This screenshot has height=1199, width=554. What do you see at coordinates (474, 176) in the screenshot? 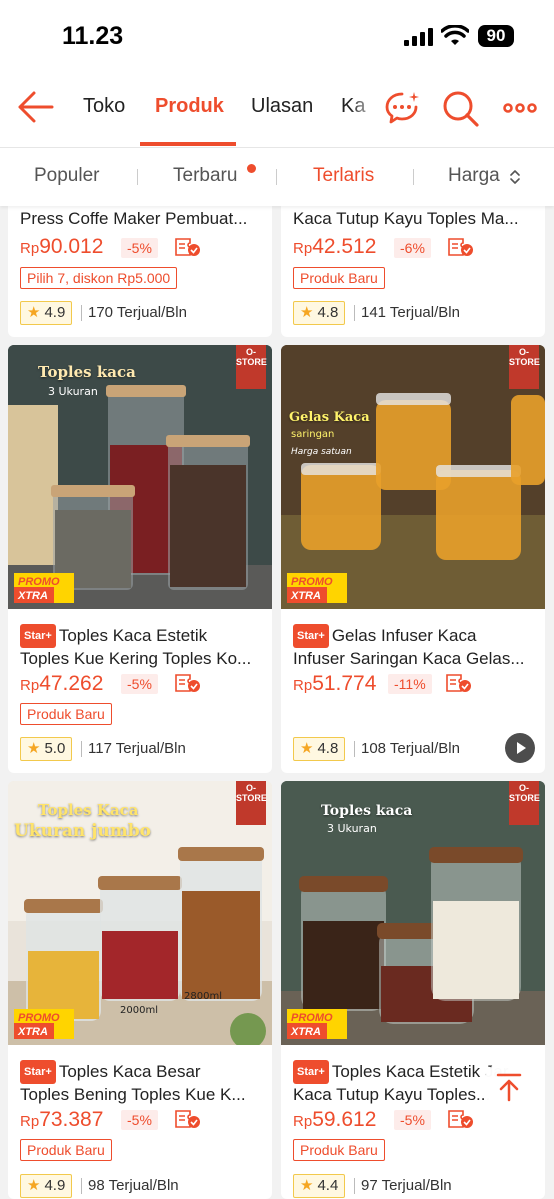
I see `sort-harga: Harga` at bounding box center [474, 176].